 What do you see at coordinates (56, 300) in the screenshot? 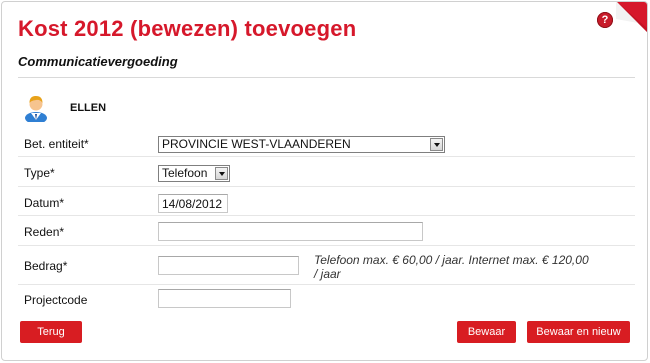
I see `project-code-label: Projectcode` at bounding box center [56, 300].